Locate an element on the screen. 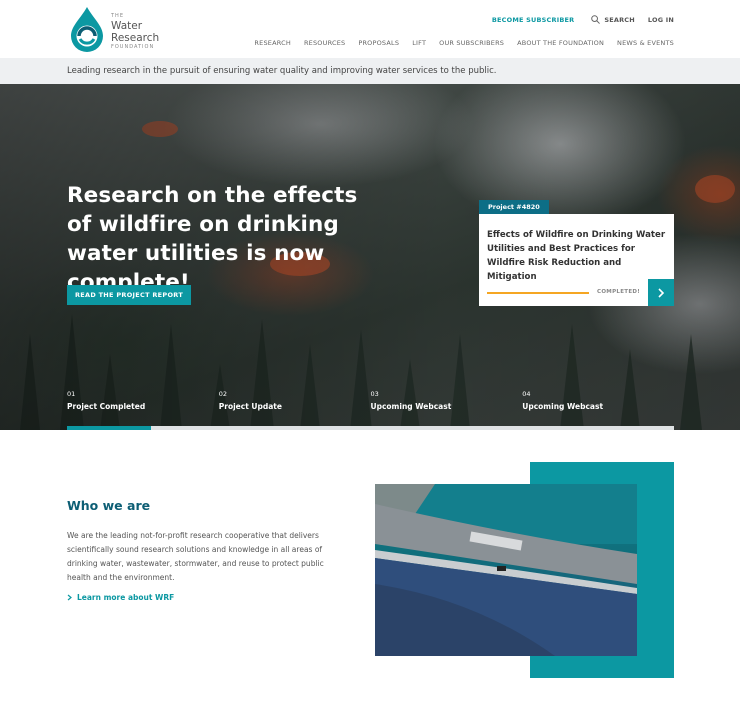  slide-tab-1: 01 Project Completed is located at coordinates (143, 400).